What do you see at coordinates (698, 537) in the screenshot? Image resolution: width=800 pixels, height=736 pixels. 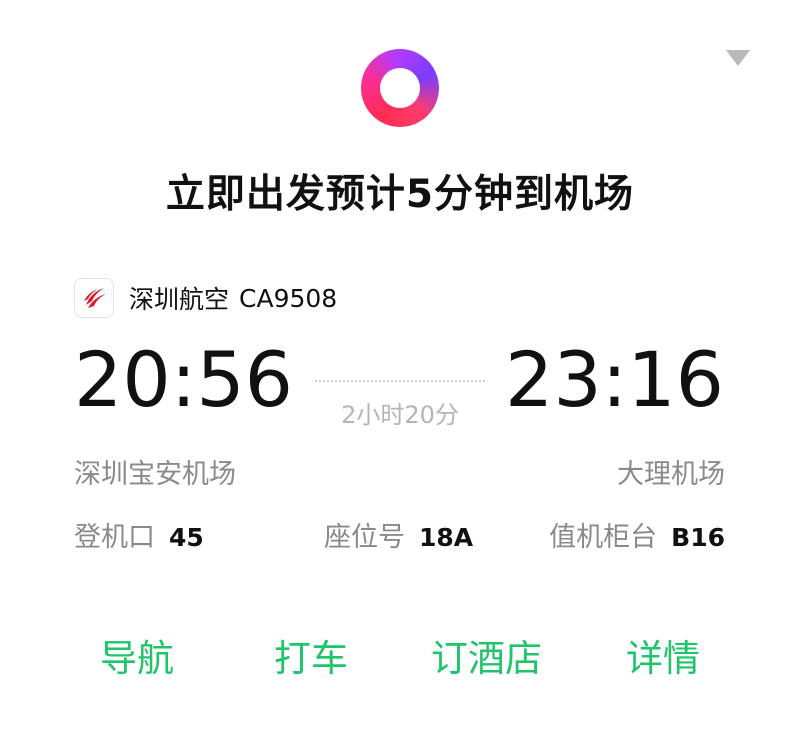 I see `checkin-counter-value: B16` at bounding box center [698, 537].